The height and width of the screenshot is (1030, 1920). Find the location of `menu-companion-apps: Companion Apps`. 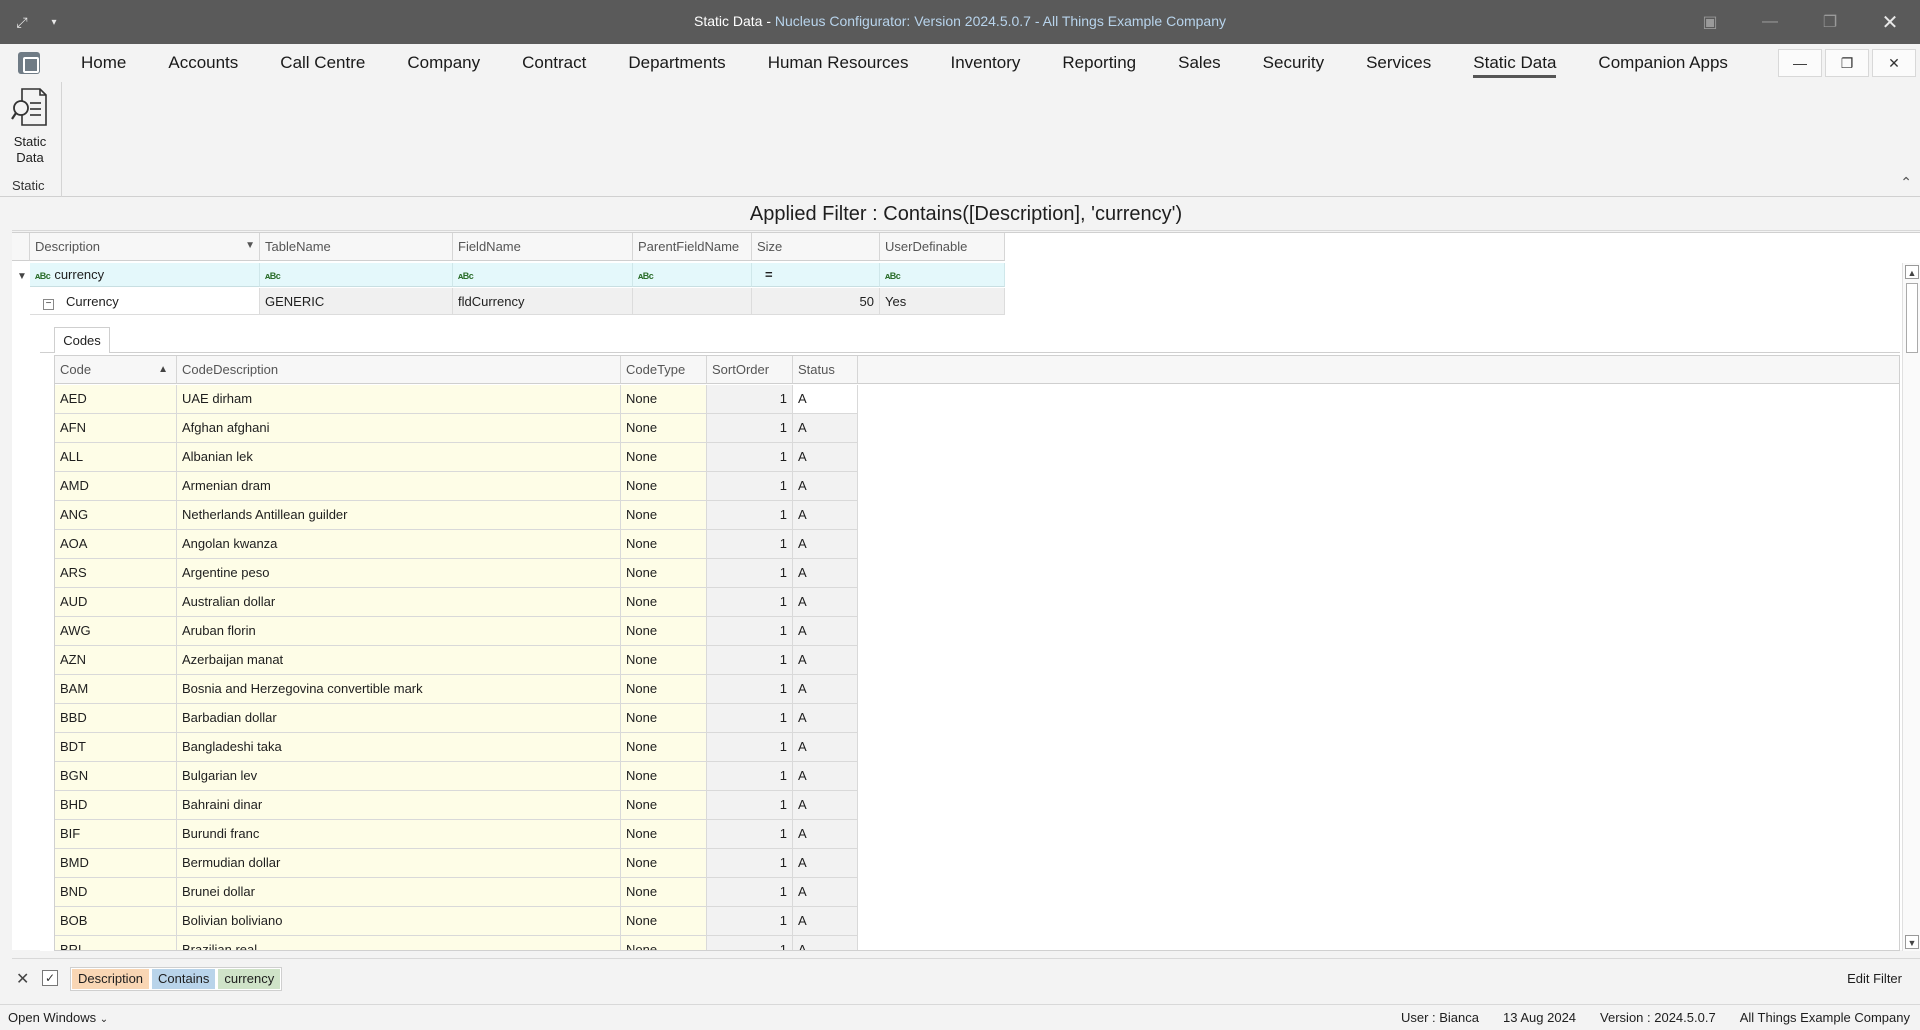

menu-companion-apps: Companion Apps is located at coordinates (1662, 63).